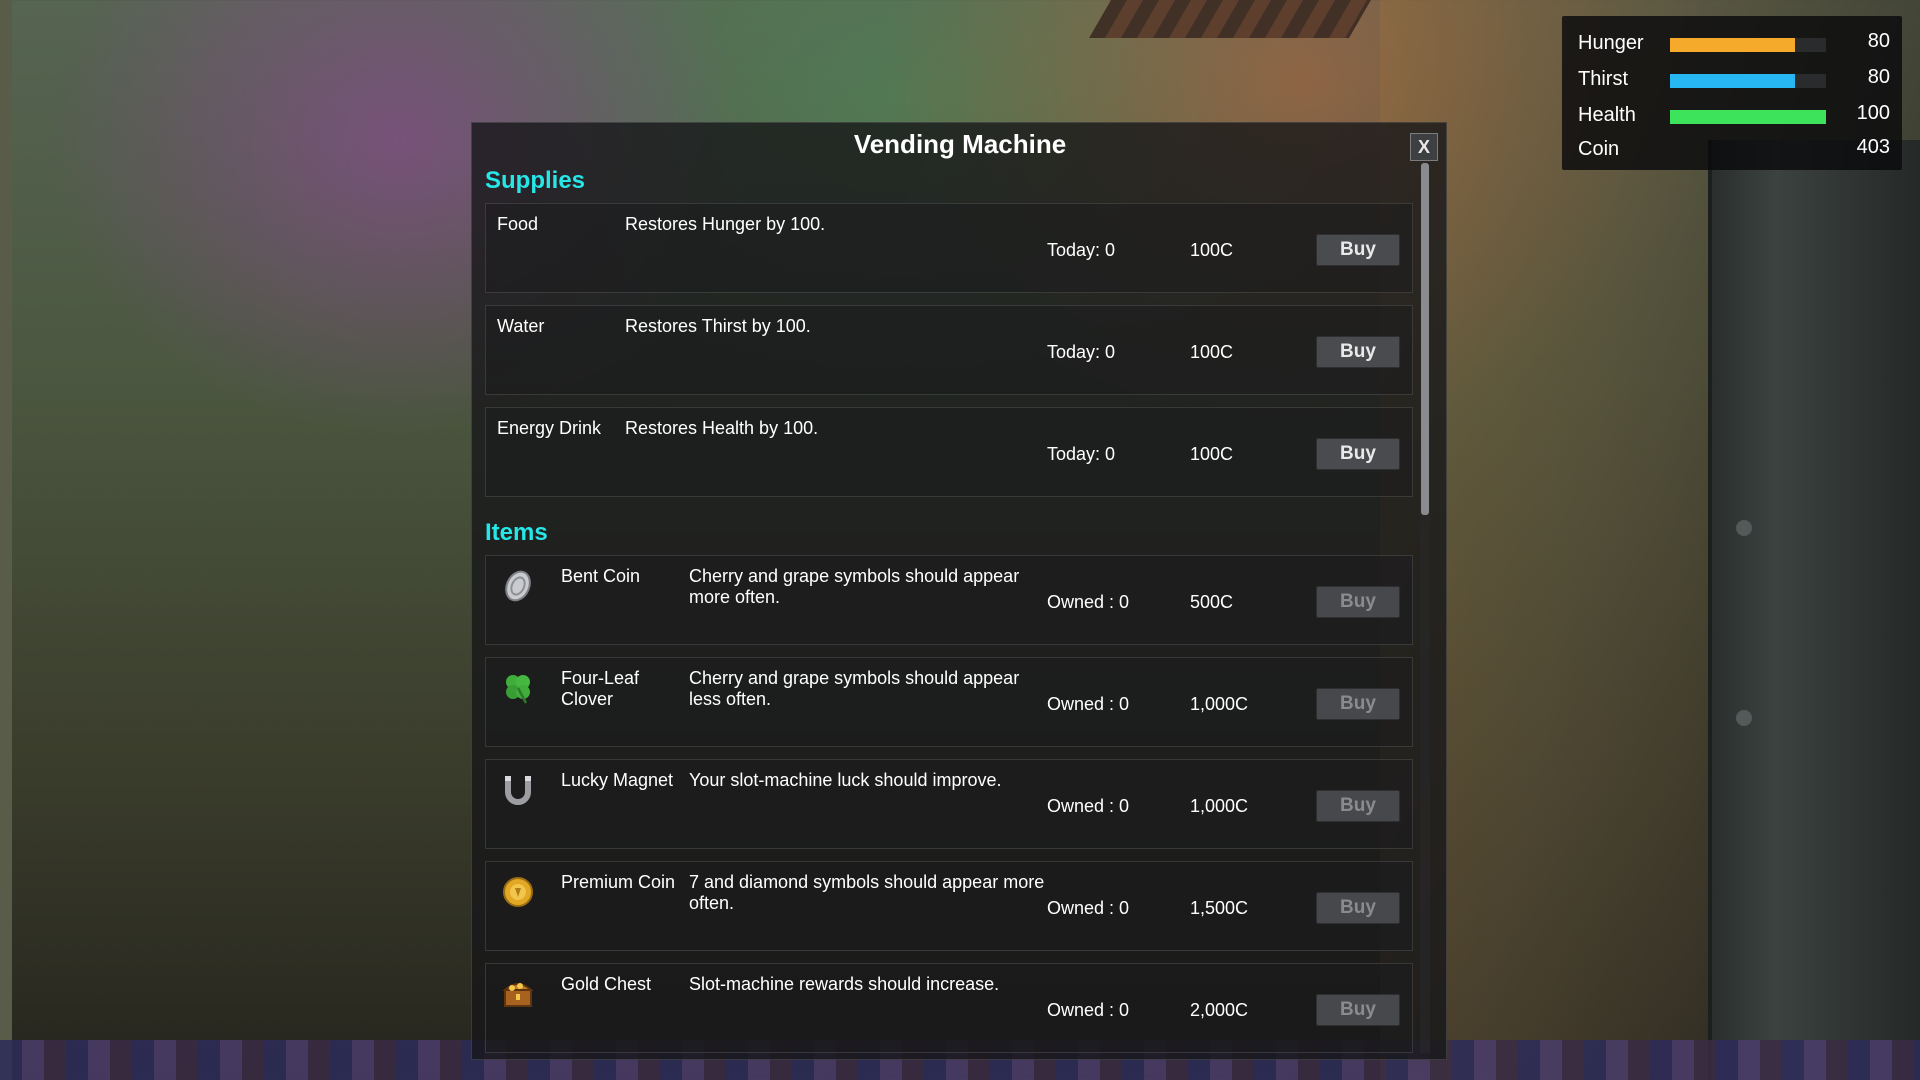  I want to click on health-bar-fill, so click(1748, 117).